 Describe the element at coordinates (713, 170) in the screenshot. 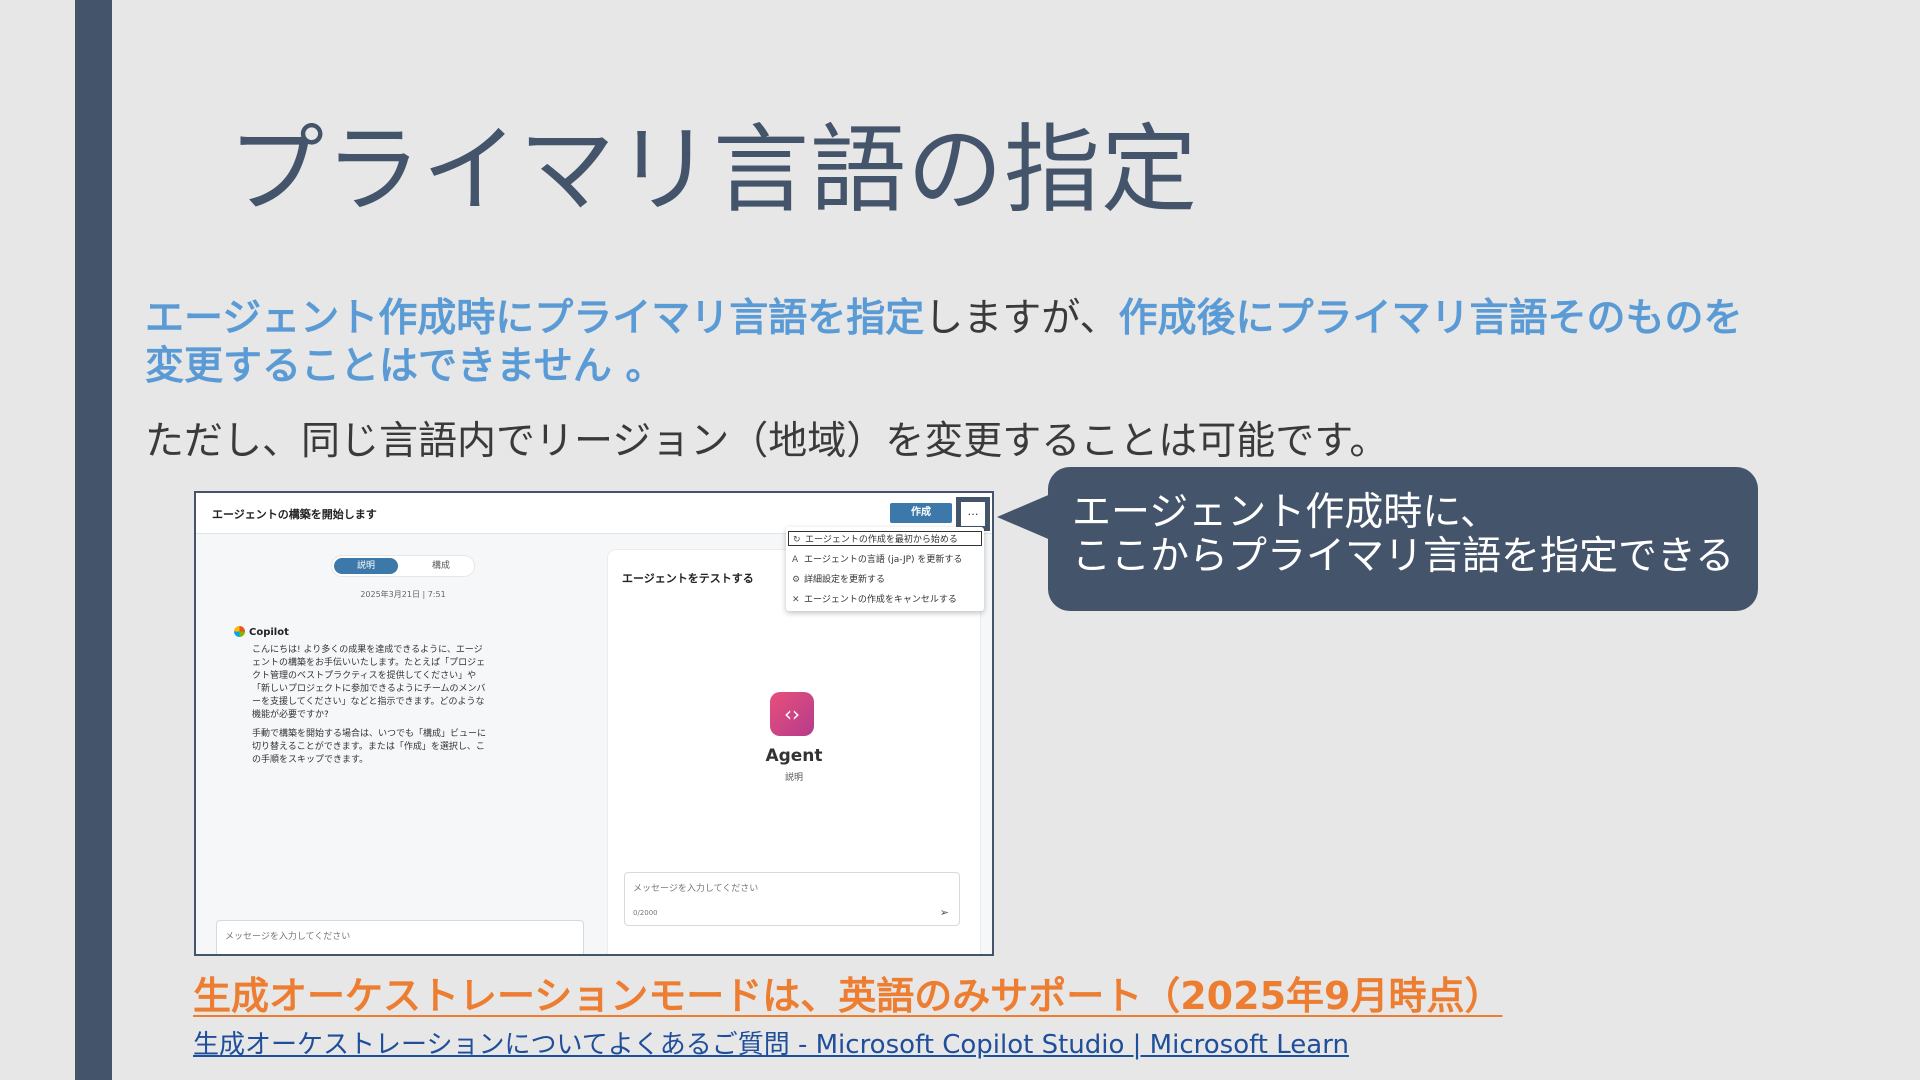

I see `slide-title: プライマリ言語の指定` at that location.